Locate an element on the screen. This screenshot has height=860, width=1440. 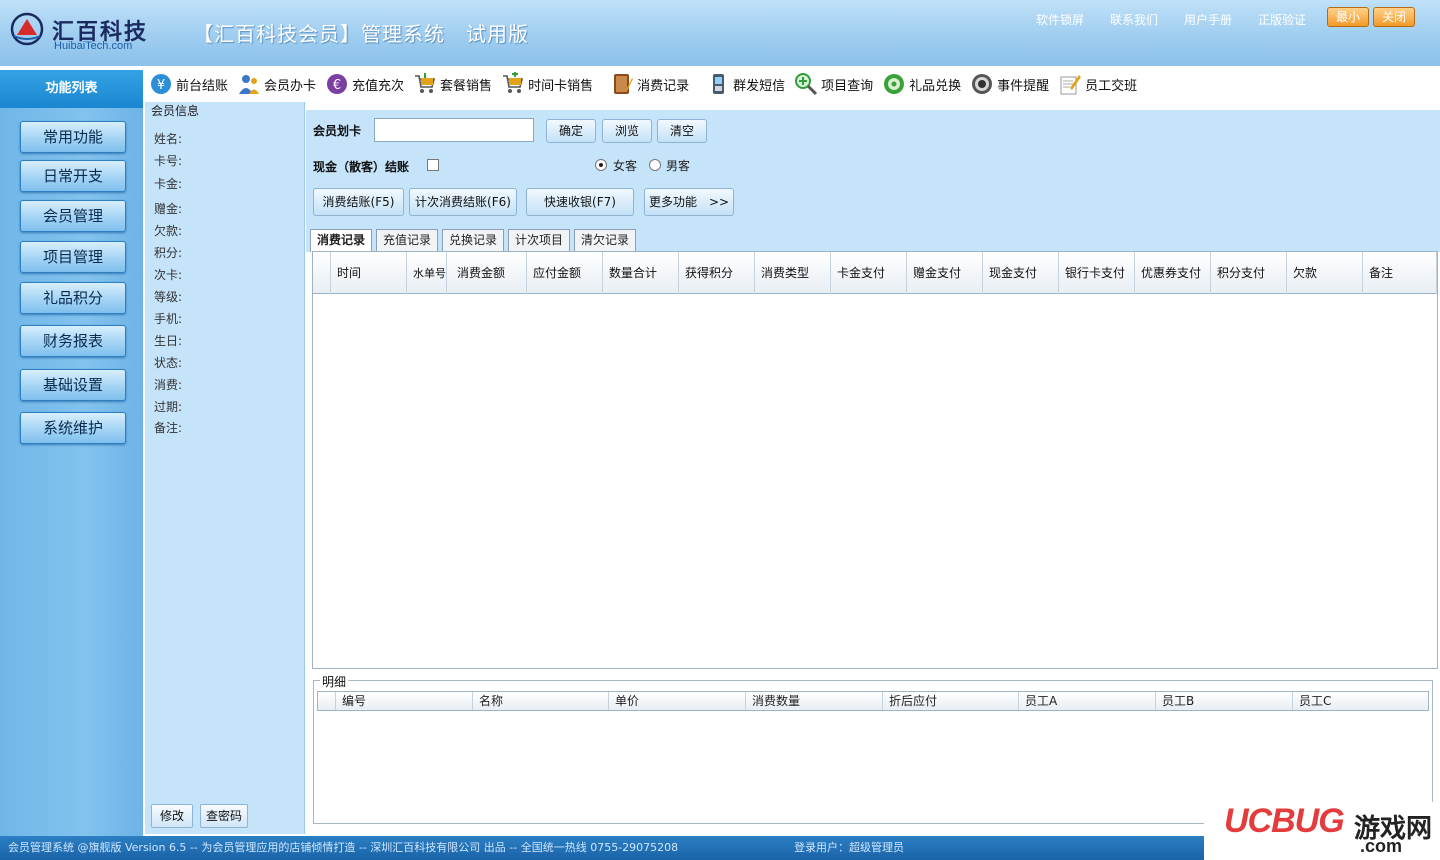
column-header: 欠款 is located at coordinates (1325, 273).